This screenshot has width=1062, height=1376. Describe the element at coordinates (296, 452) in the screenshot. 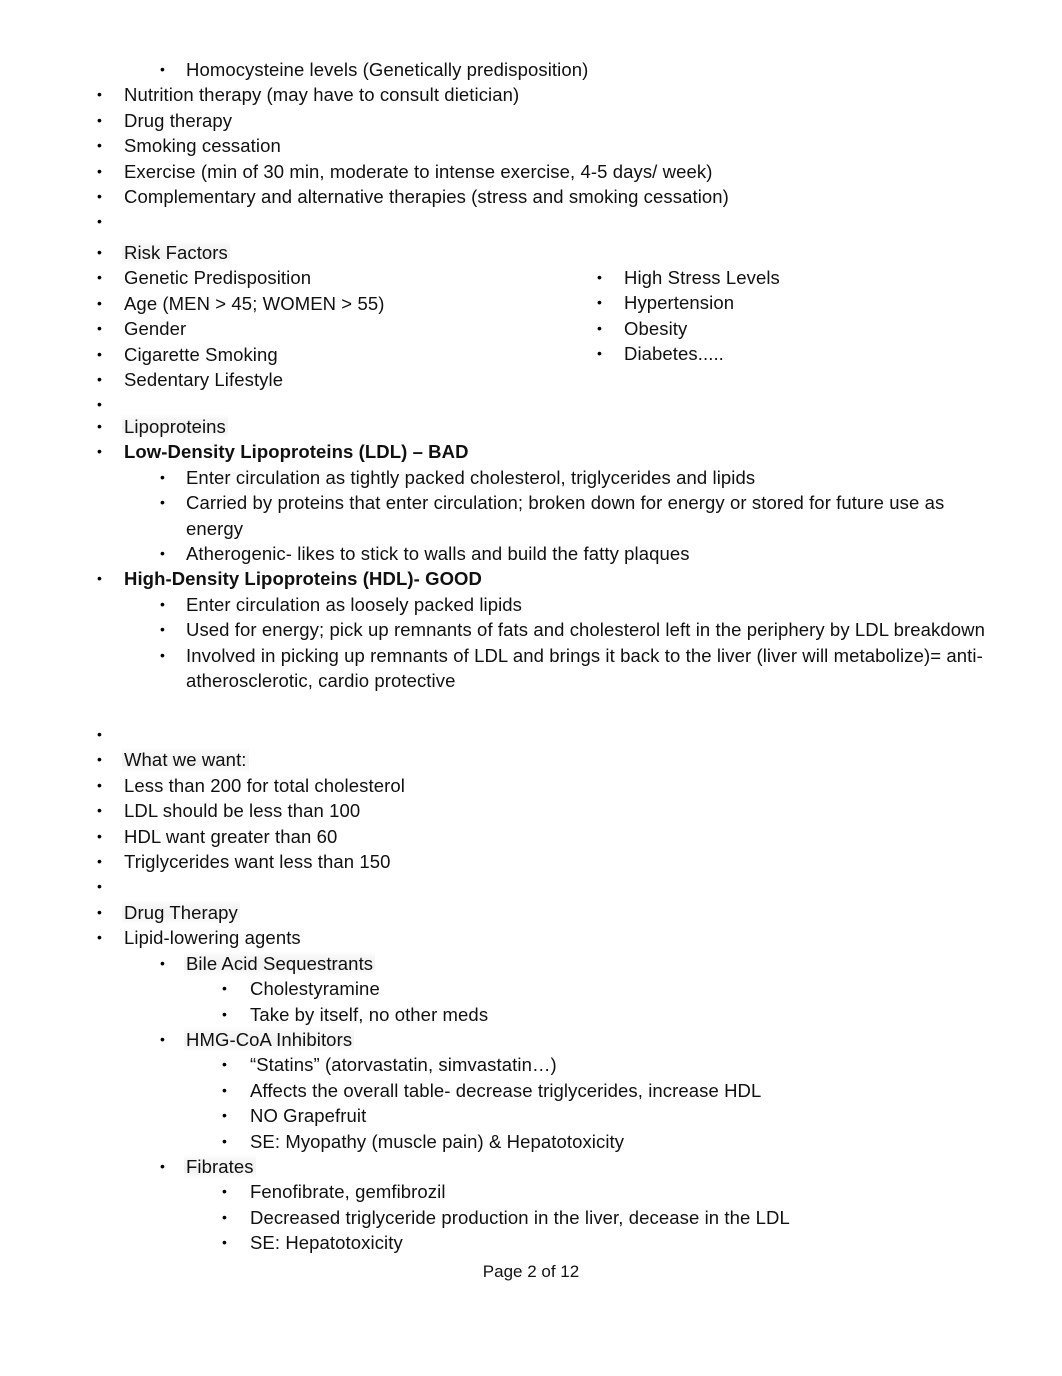

I see `ldl-heading: Low-Density Lipoproteins (LDL) – BAD` at that location.